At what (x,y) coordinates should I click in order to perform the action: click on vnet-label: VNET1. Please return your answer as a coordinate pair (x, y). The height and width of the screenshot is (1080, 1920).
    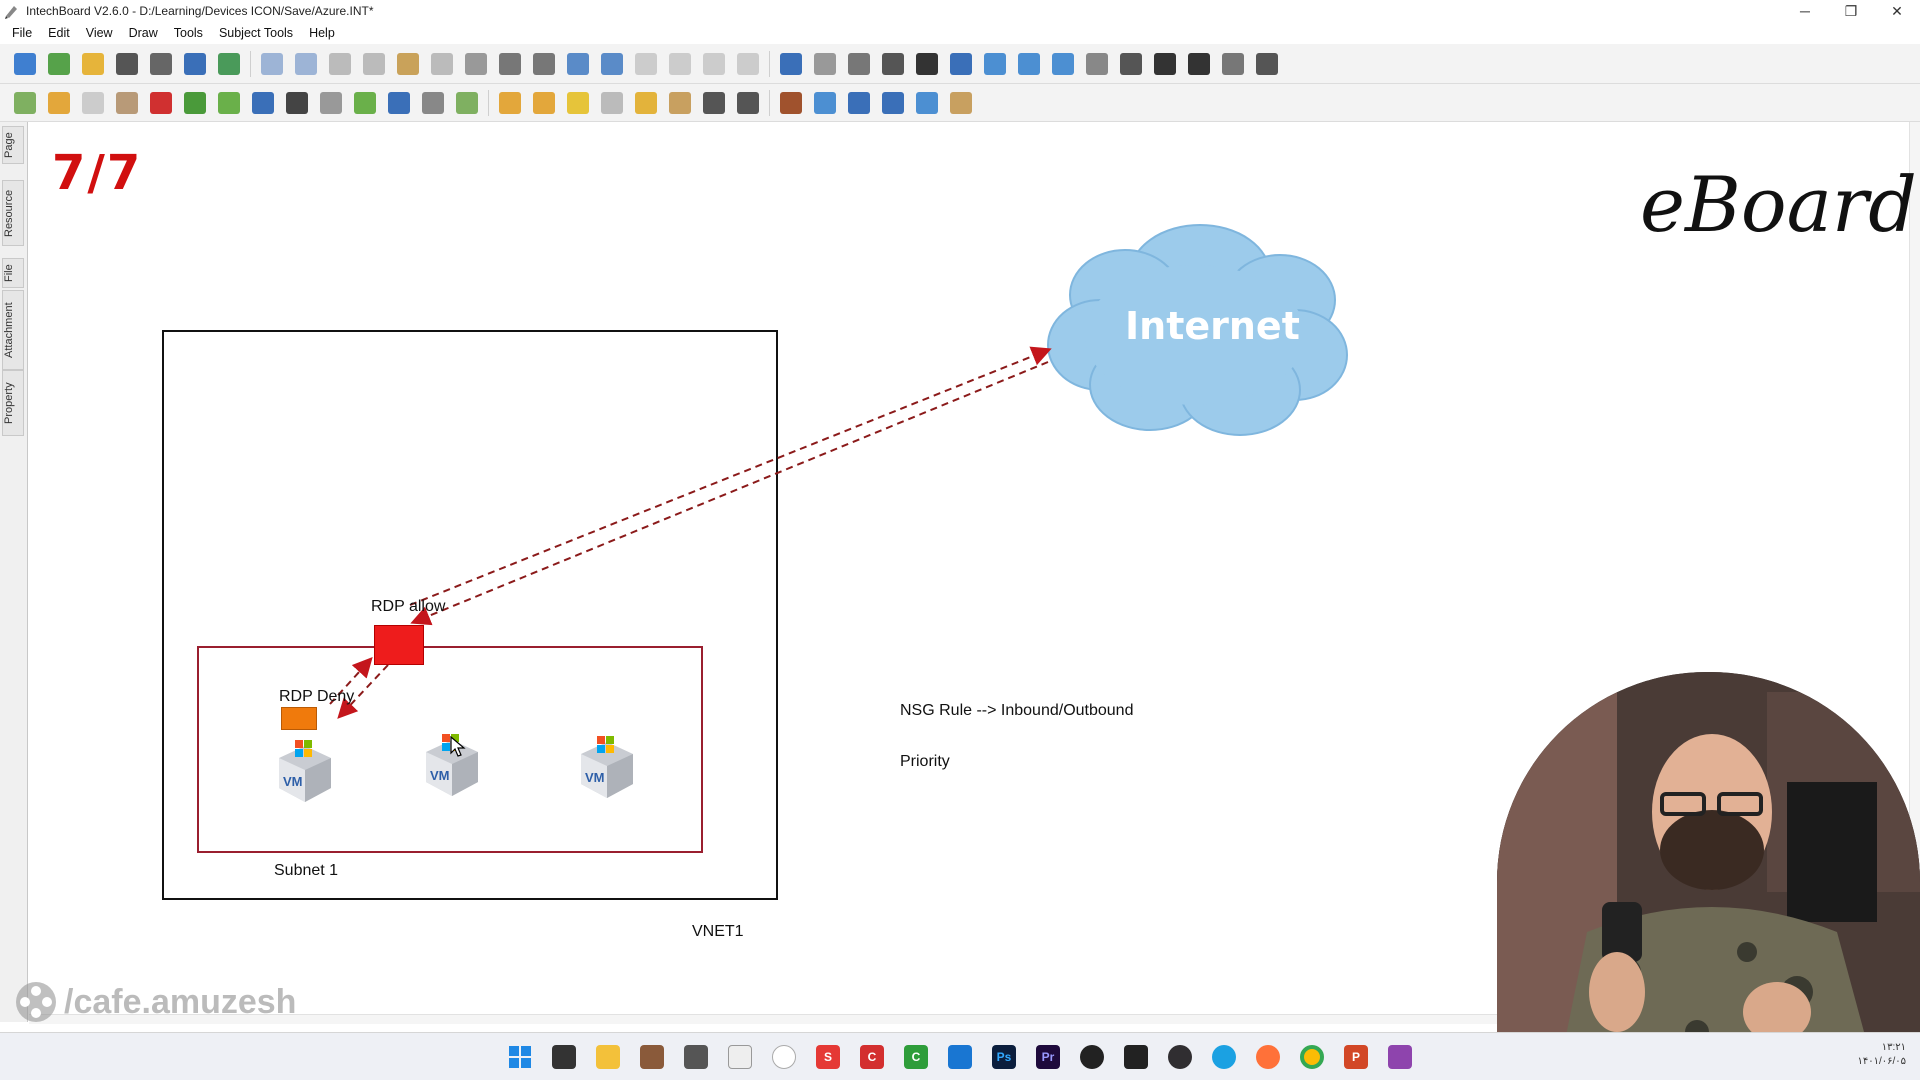
    Looking at the image, I should click on (718, 931).